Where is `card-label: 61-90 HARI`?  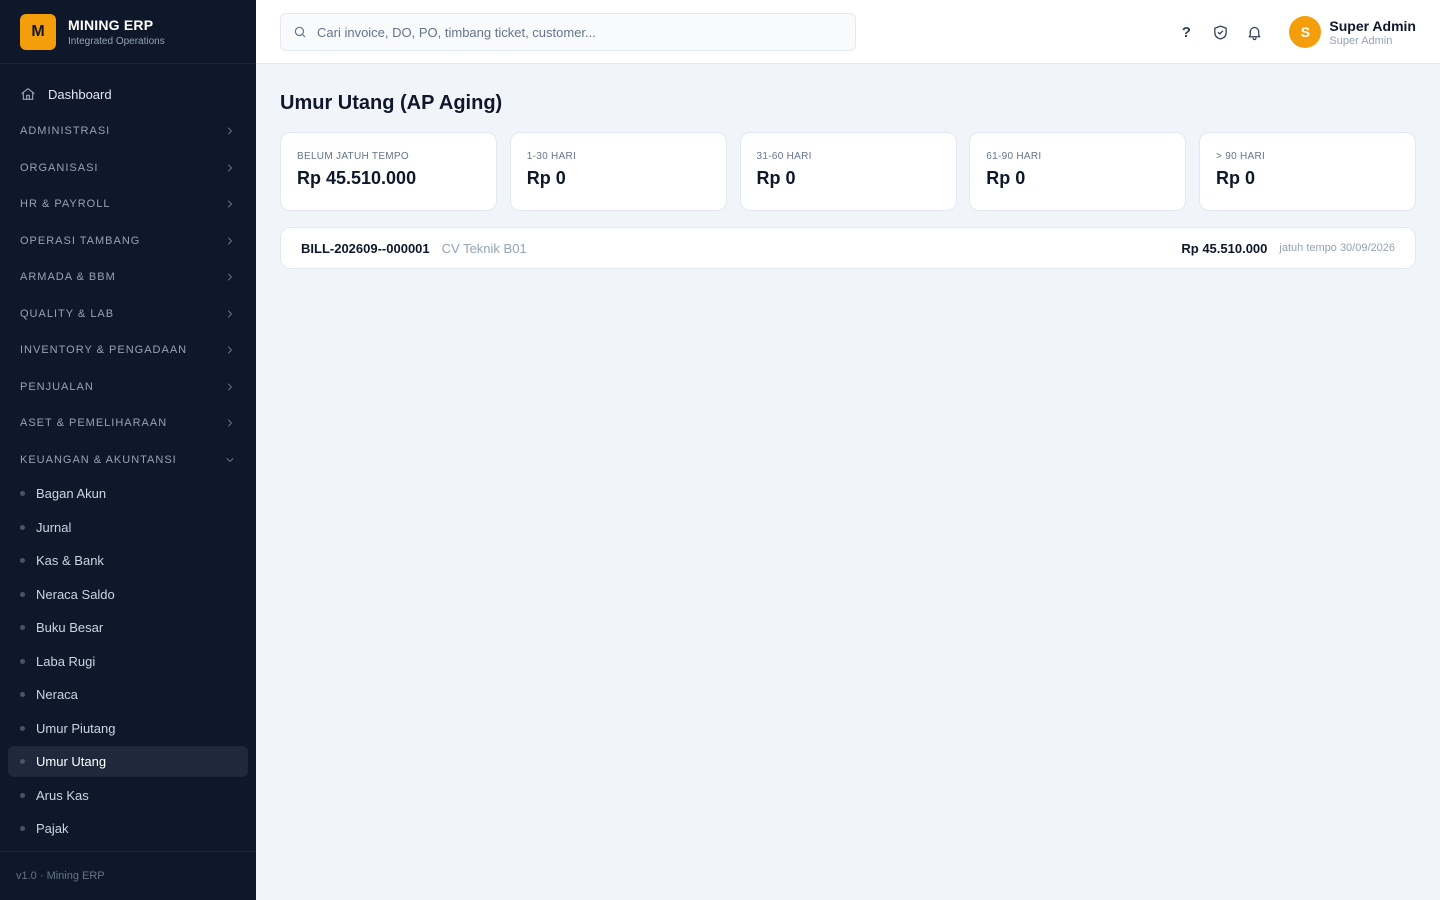
card-label: 61-90 HARI is located at coordinates (1014, 156).